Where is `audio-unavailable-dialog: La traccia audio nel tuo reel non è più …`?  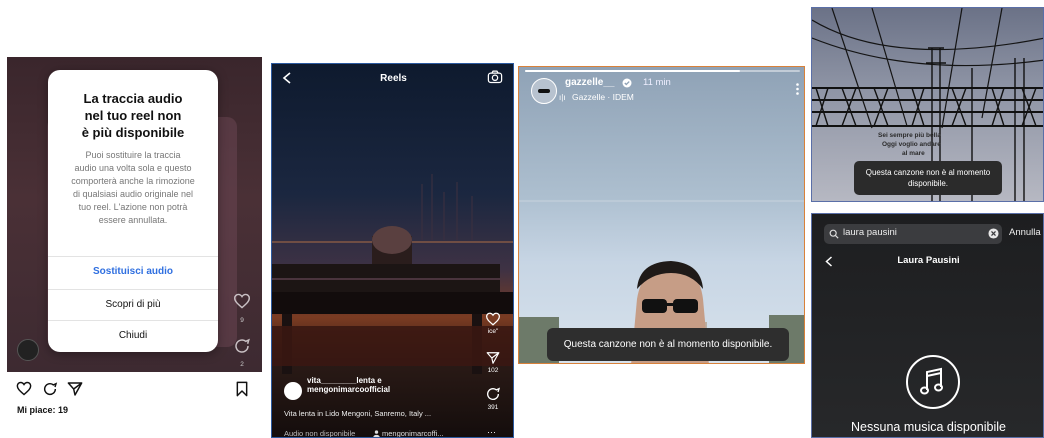
audio-unavailable-dialog: La traccia audio nel tuo reel non è più … is located at coordinates (133, 211).